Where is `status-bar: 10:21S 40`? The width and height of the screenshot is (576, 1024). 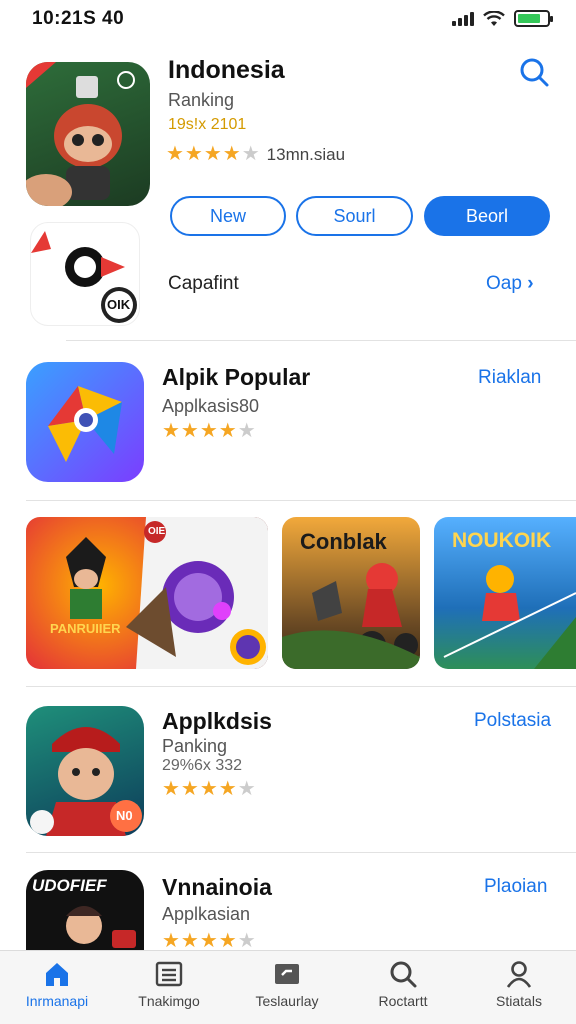 status-bar: 10:21S 40 is located at coordinates (288, 18).